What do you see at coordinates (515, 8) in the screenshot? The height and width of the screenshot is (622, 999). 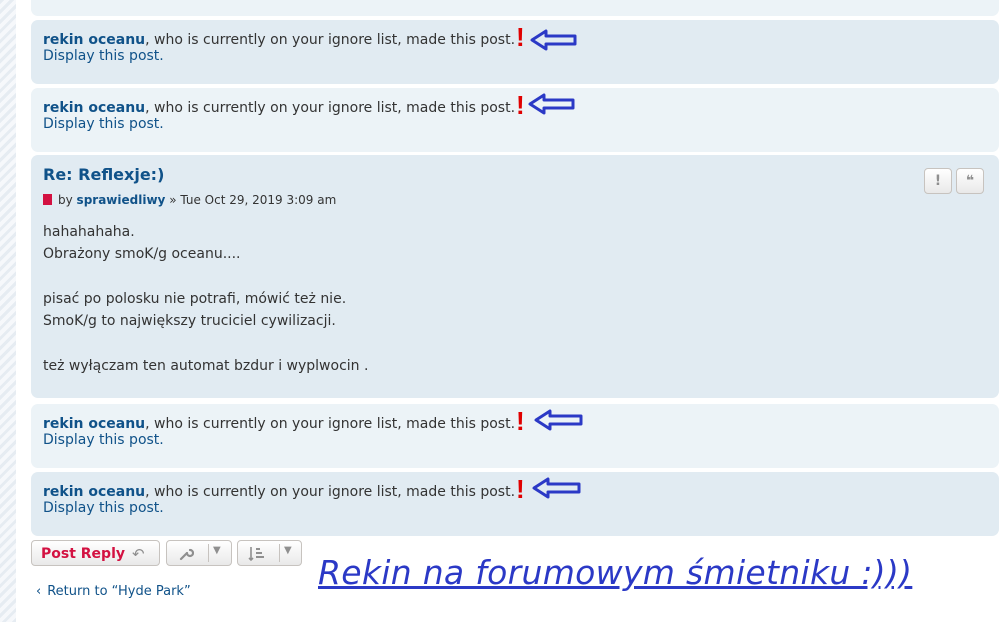 I see `previous-post-stub` at bounding box center [515, 8].